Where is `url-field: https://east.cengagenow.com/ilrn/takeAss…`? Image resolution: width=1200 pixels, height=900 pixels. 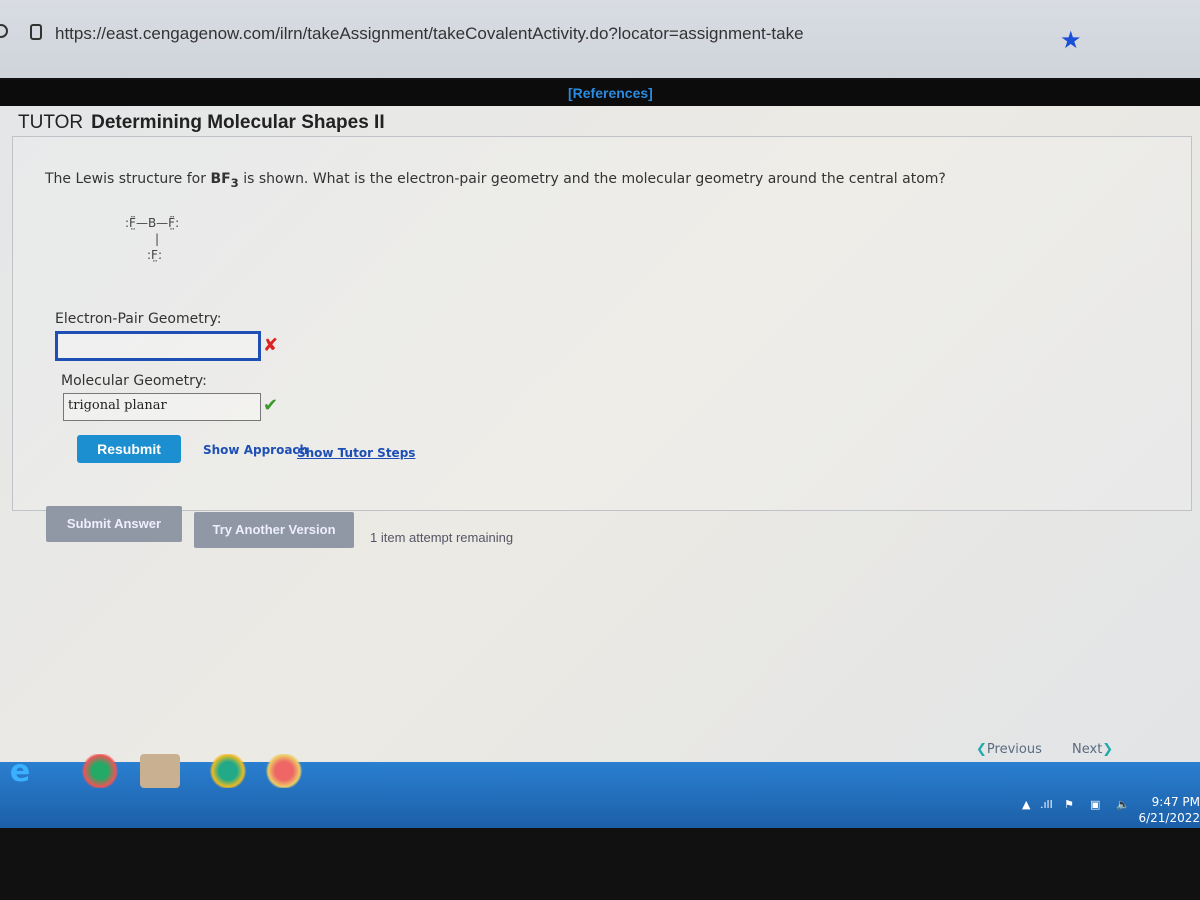
url-field: https://east.cengagenow.com/ilrn/takeAss… is located at coordinates (429, 34).